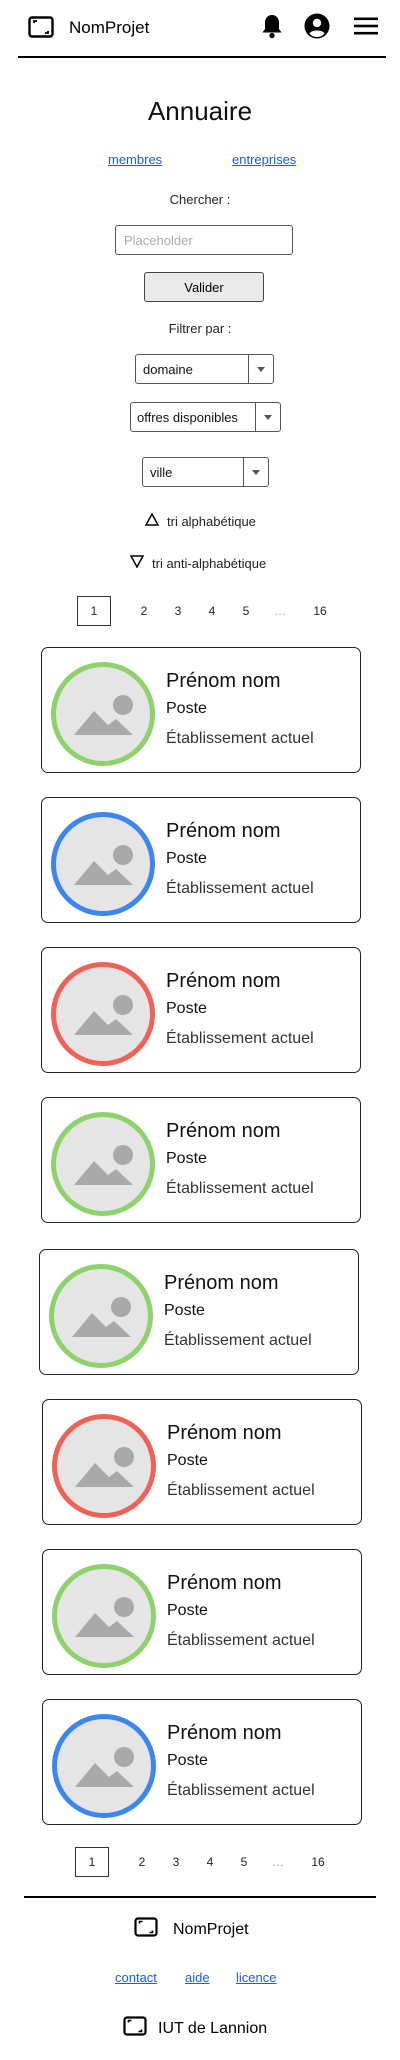 Image resolution: width=400 pixels, height=2060 pixels. I want to click on notifications-button, so click(272, 28).